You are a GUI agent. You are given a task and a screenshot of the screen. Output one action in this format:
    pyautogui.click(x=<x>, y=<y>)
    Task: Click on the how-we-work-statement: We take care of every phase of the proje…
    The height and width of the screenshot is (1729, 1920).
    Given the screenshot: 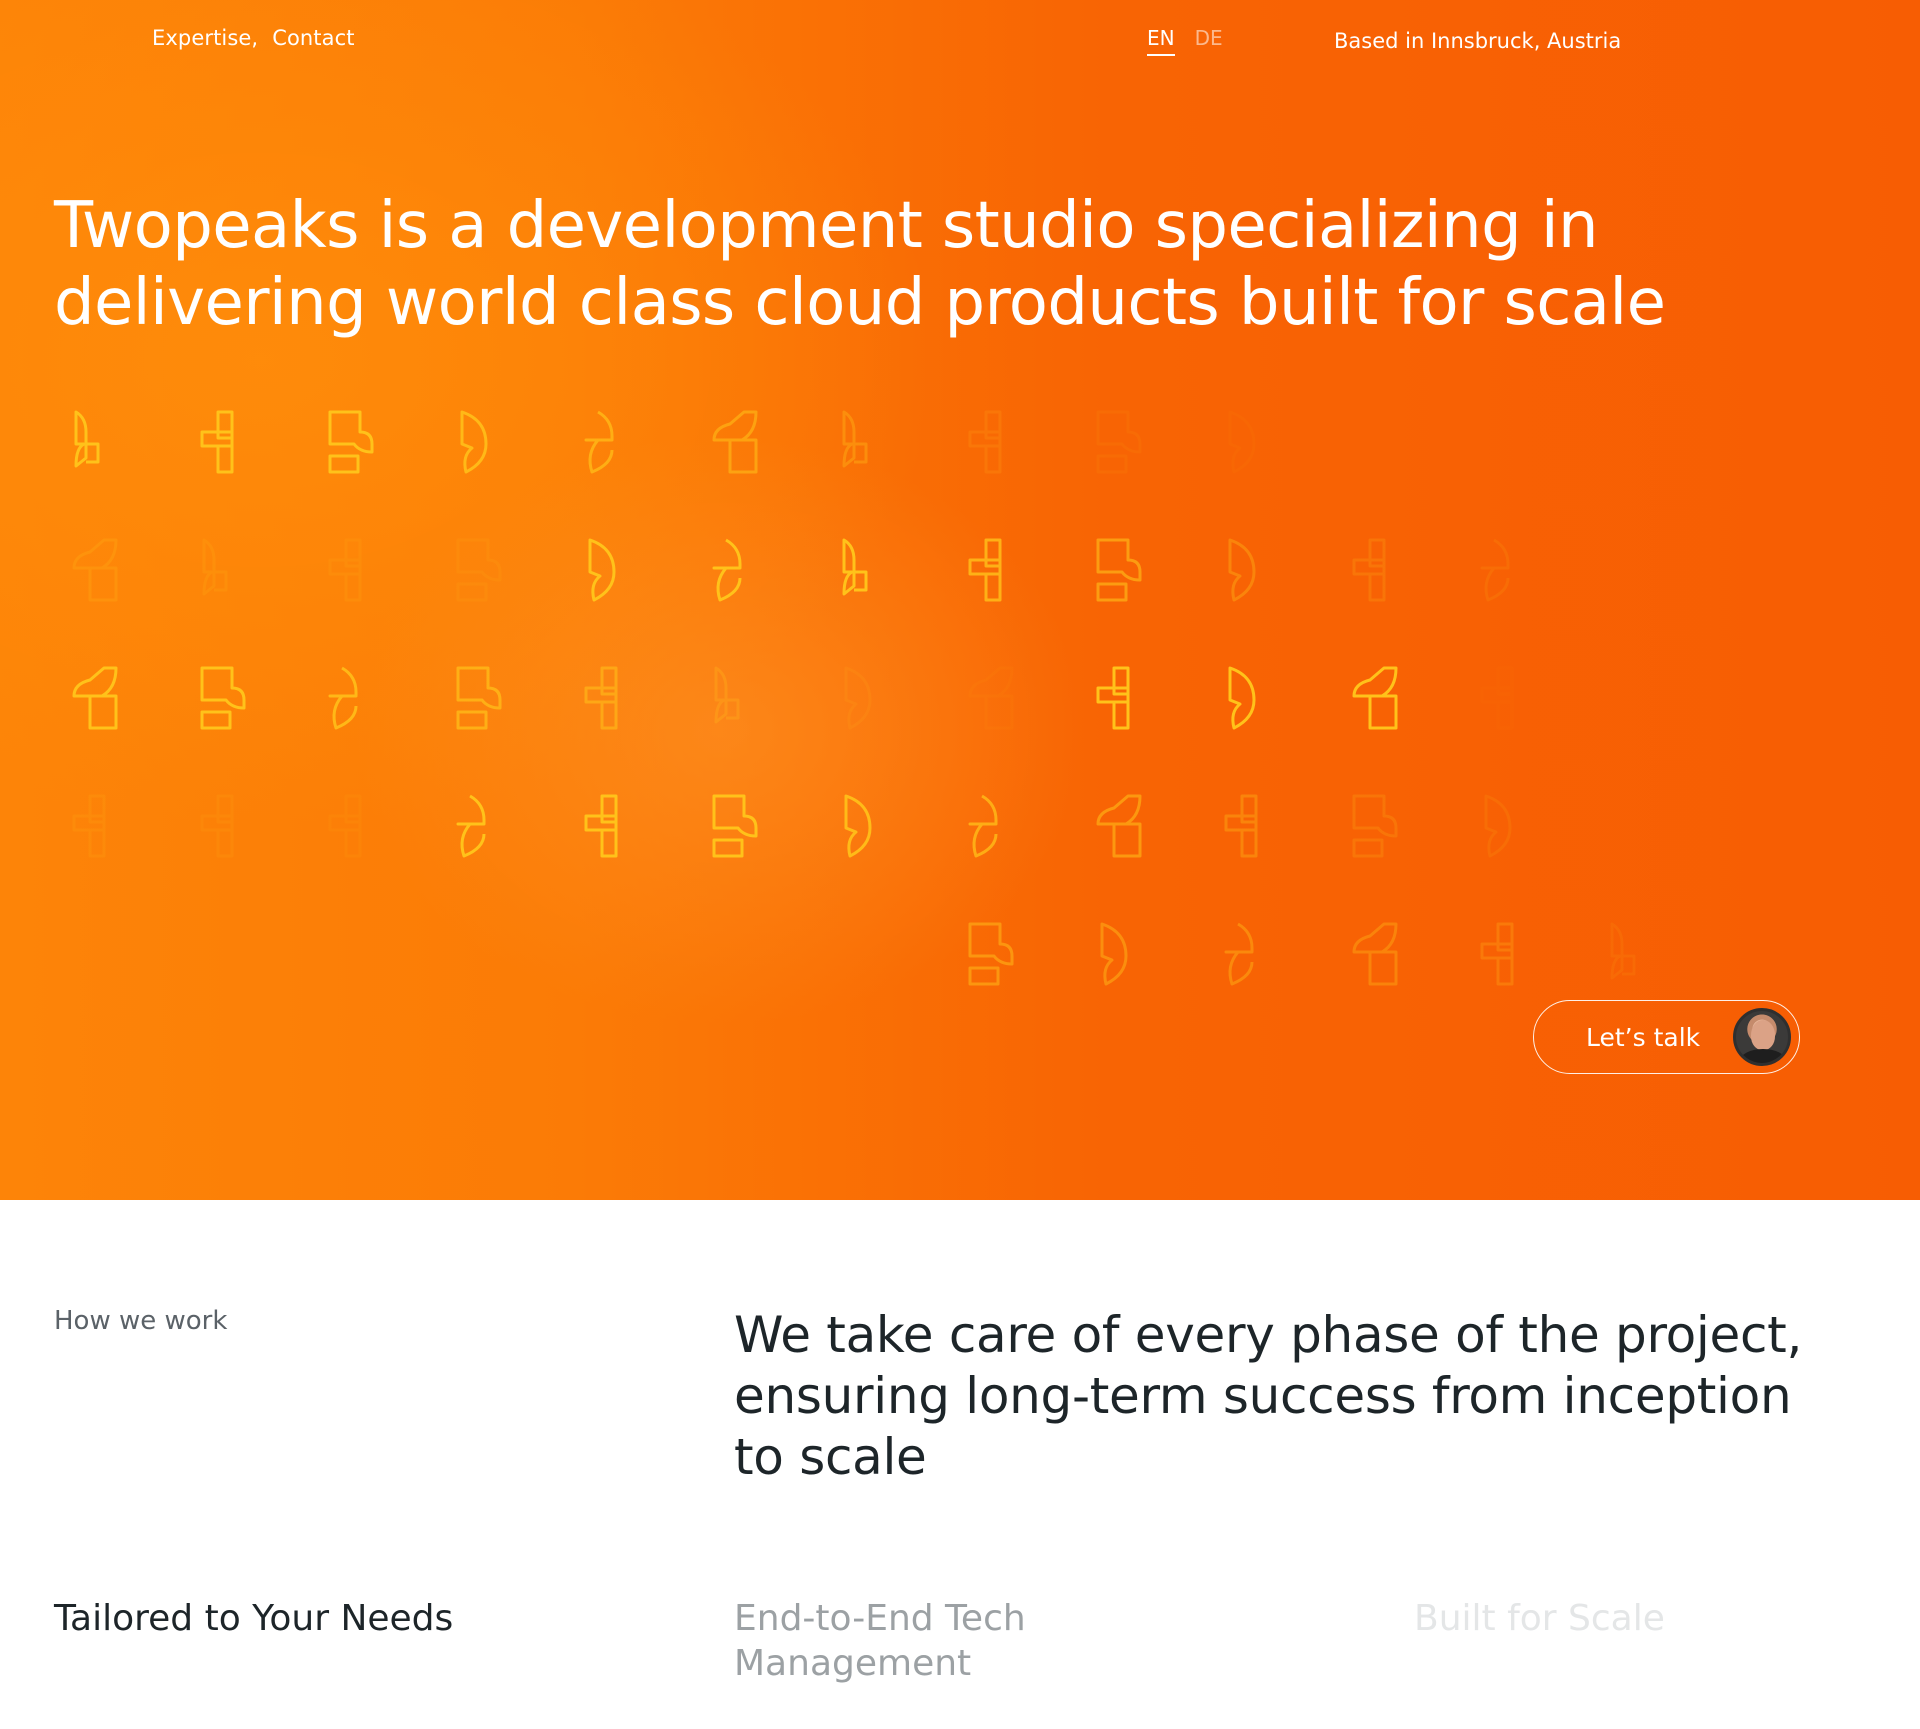 What is the action you would take?
    pyautogui.click(x=1268, y=1396)
    